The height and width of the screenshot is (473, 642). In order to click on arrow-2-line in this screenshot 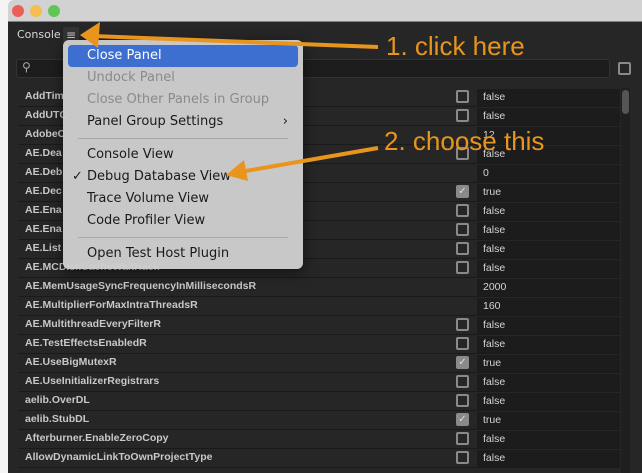, I will do `click(309, 160)`.